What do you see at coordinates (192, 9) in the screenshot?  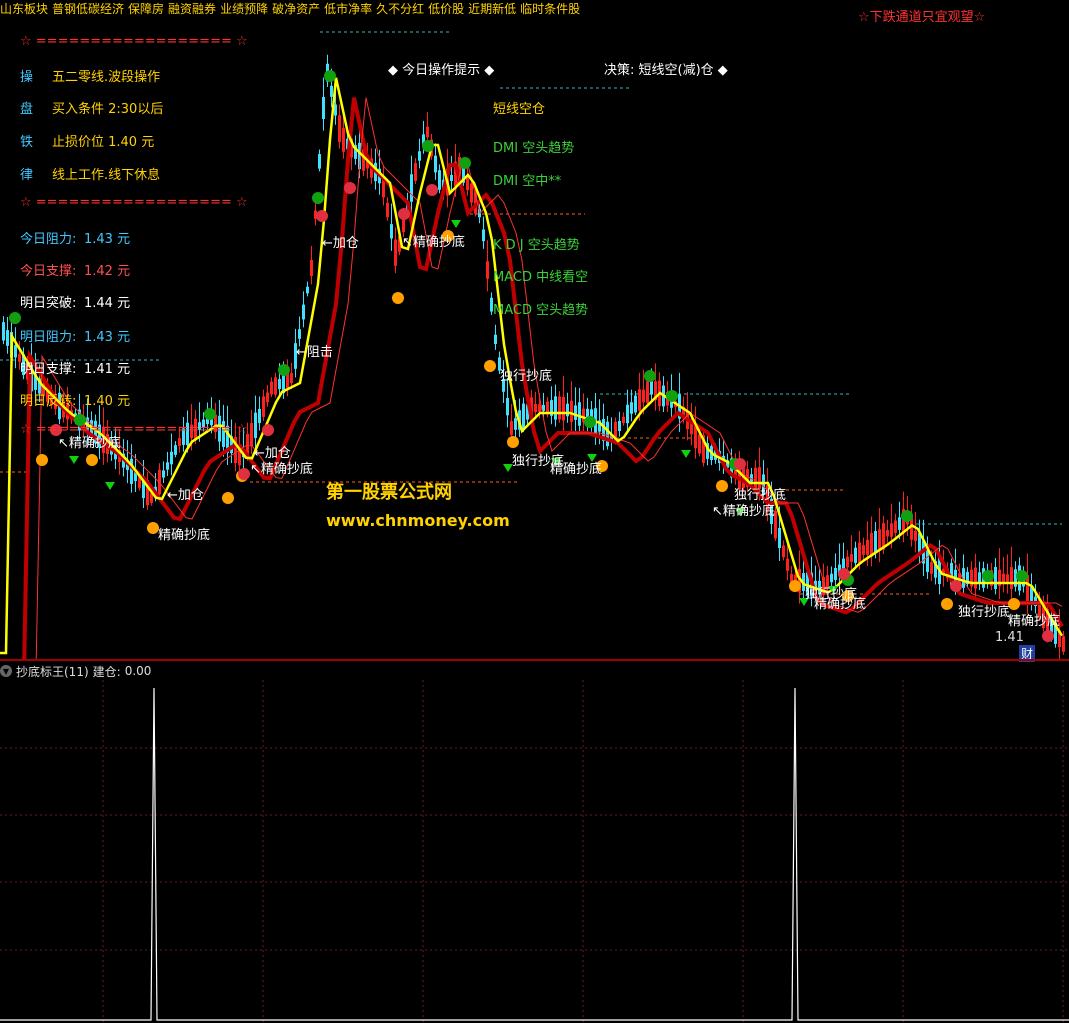 I see `sector-tag: 融资融券` at bounding box center [192, 9].